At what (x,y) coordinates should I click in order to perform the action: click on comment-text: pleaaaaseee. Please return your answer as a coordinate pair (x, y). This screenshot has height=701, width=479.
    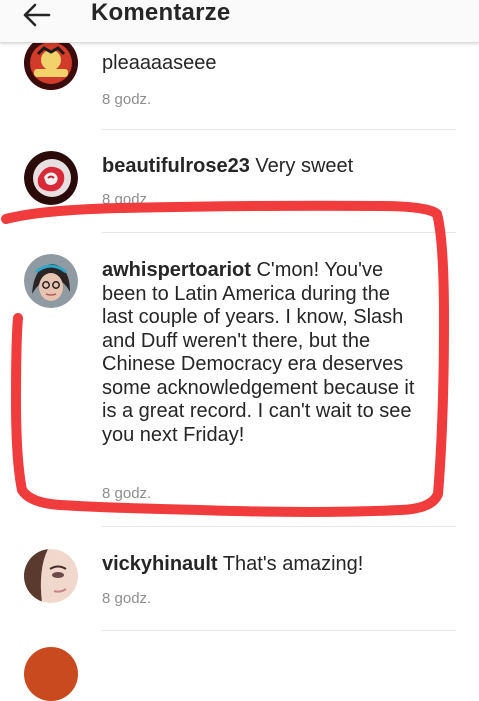
    Looking at the image, I should click on (262, 64).